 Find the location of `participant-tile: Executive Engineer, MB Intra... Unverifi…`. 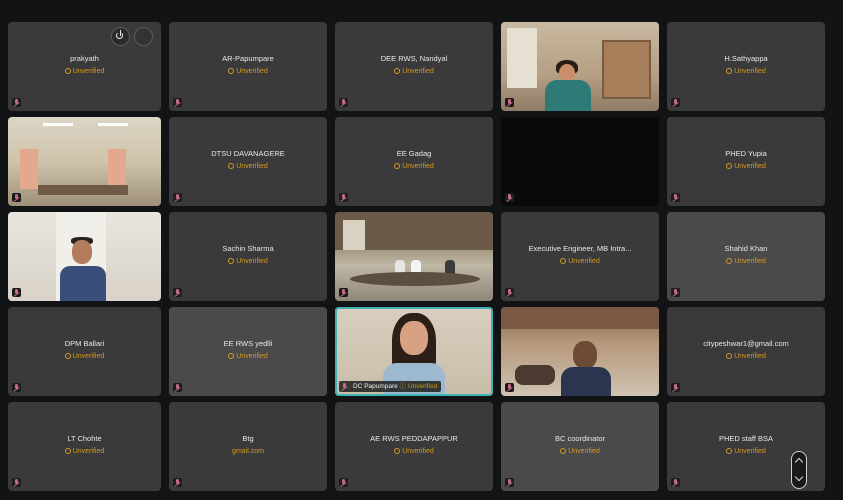

participant-tile: Executive Engineer, MB Intra... Unverifi… is located at coordinates (580, 256).